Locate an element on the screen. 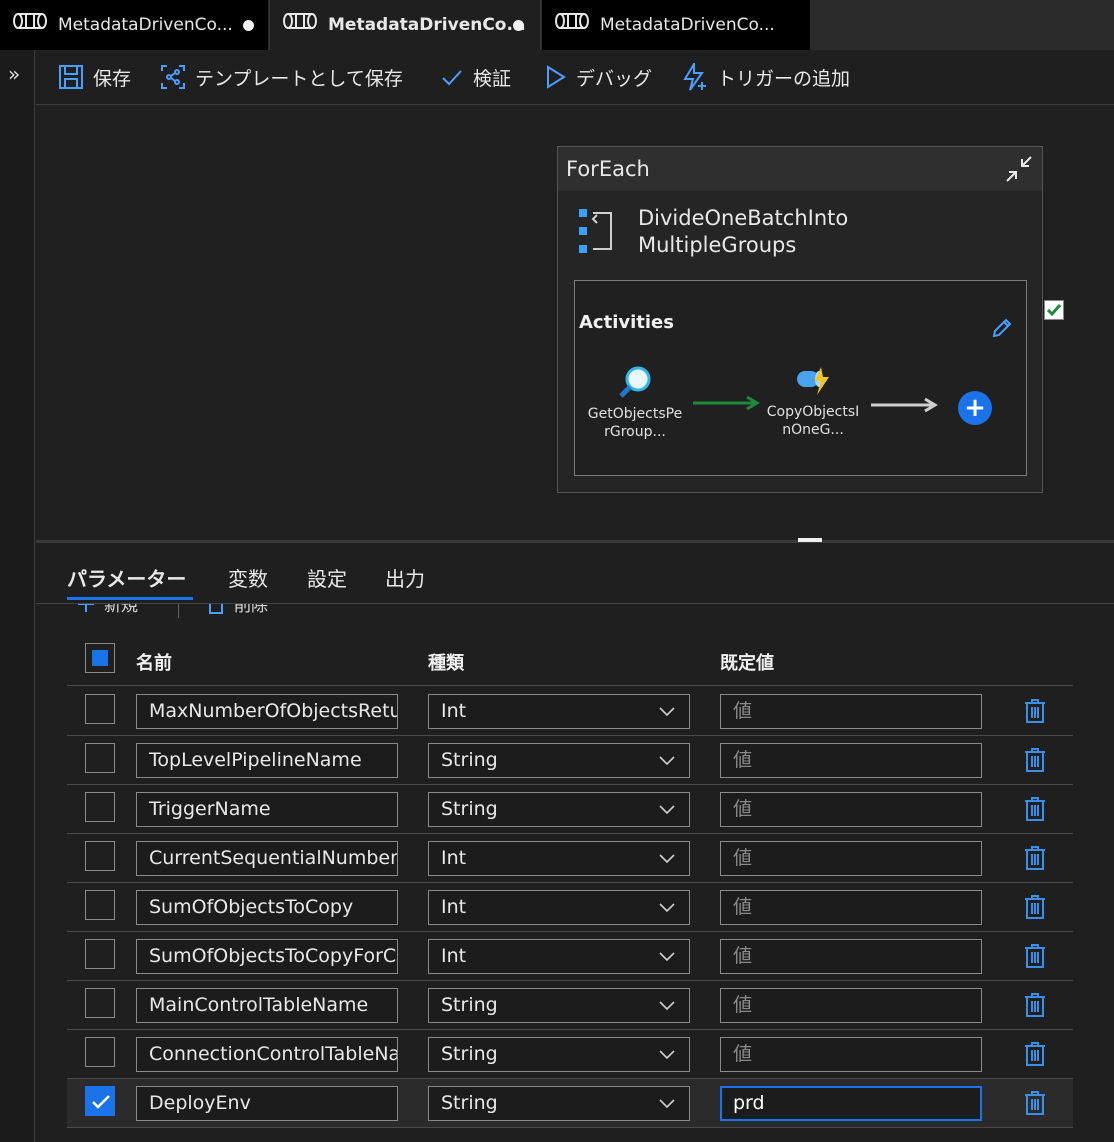 This screenshot has height=1142, width=1114. pencil-edit-icon is located at coordinates (1002, 330).